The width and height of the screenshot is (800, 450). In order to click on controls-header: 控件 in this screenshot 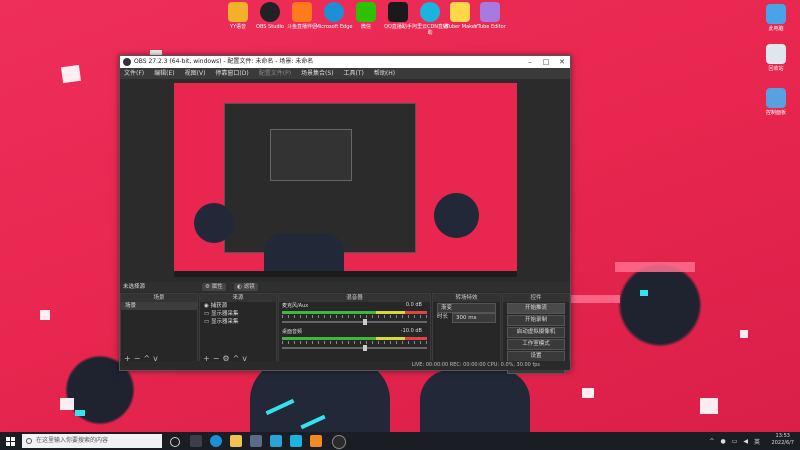, I will do `click(536, 298)`.